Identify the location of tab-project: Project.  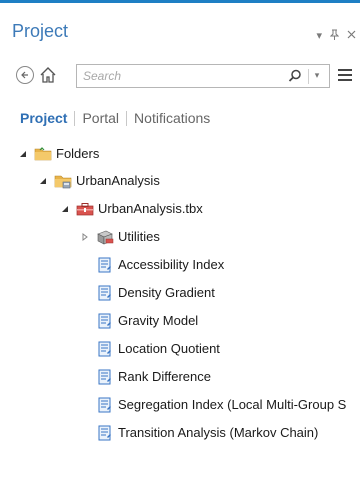
(43, 118).